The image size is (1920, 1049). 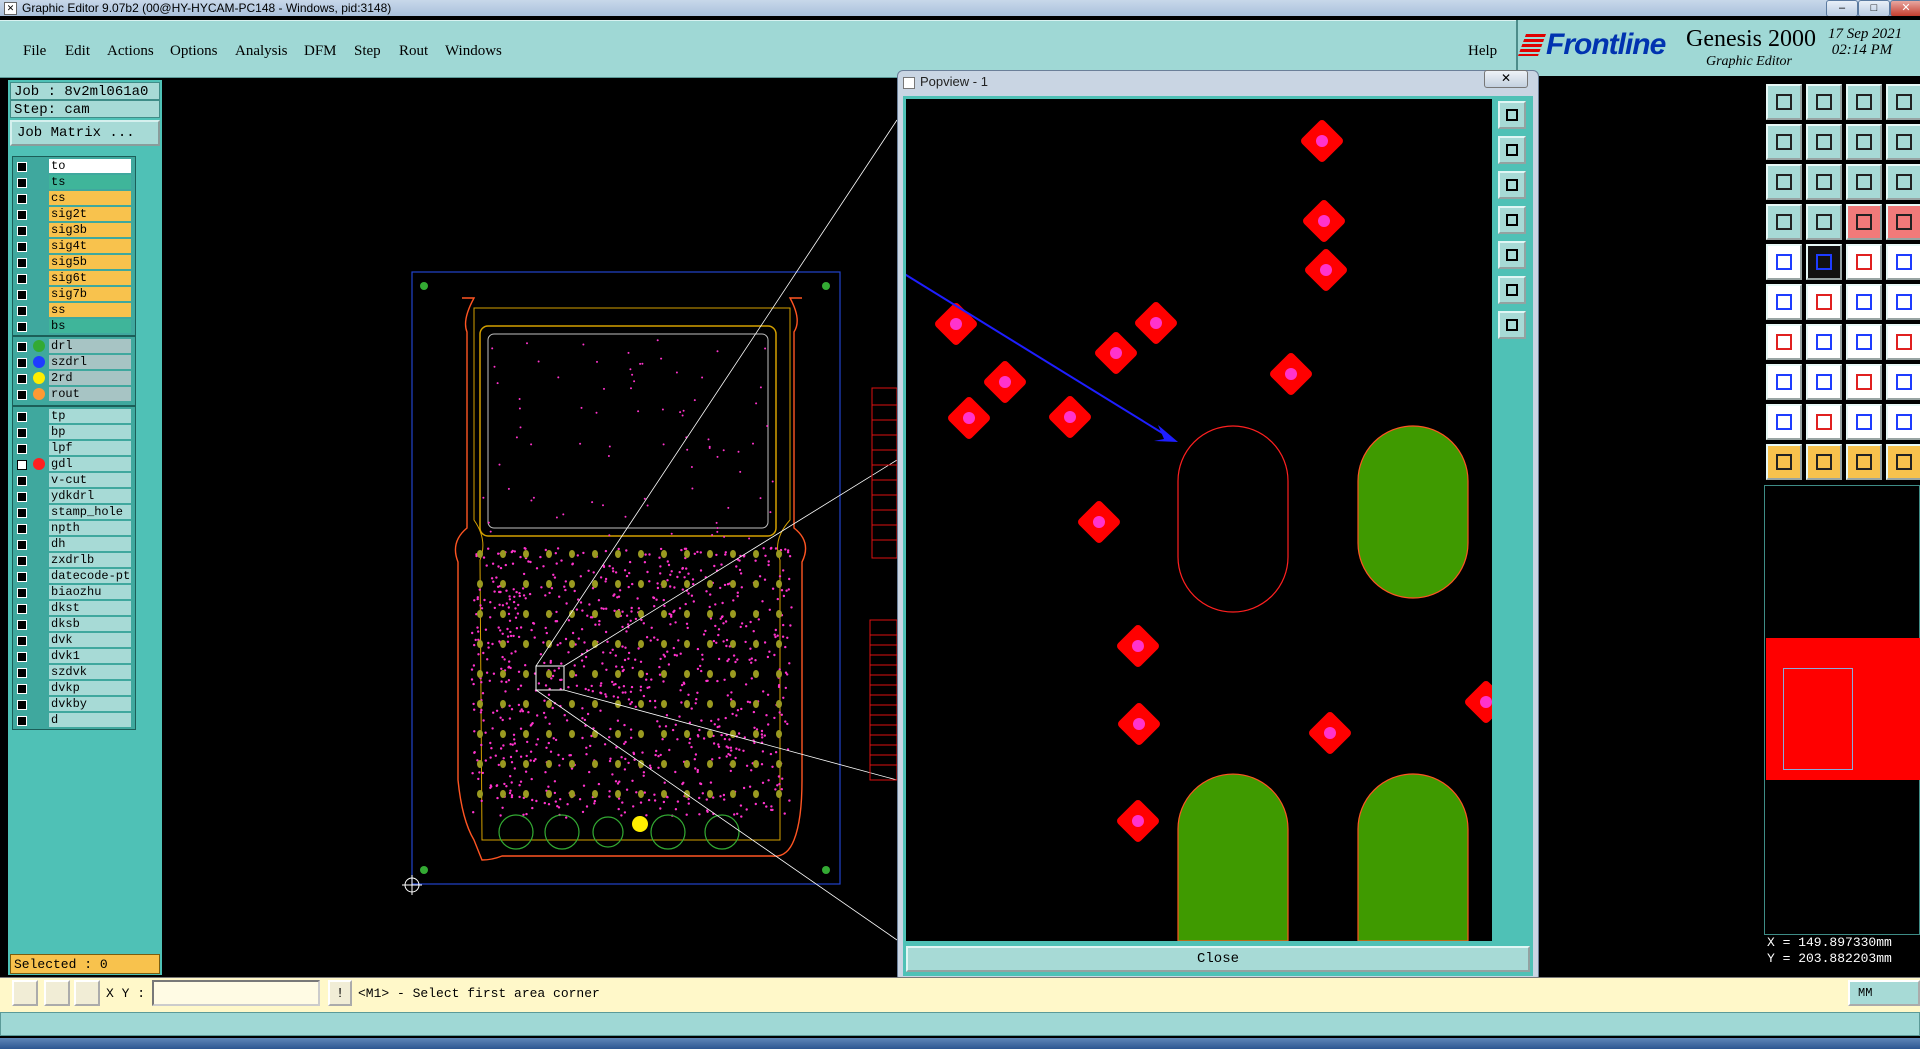 I want to click on layer-row-sig3b: sig3b, so click(x=73, y=230).